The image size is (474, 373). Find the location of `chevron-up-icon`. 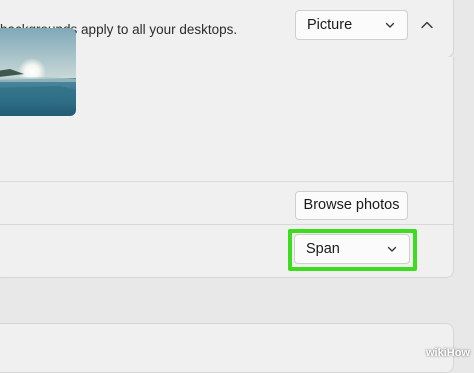

chevron-up-icon is located at coordinates (427, 25).